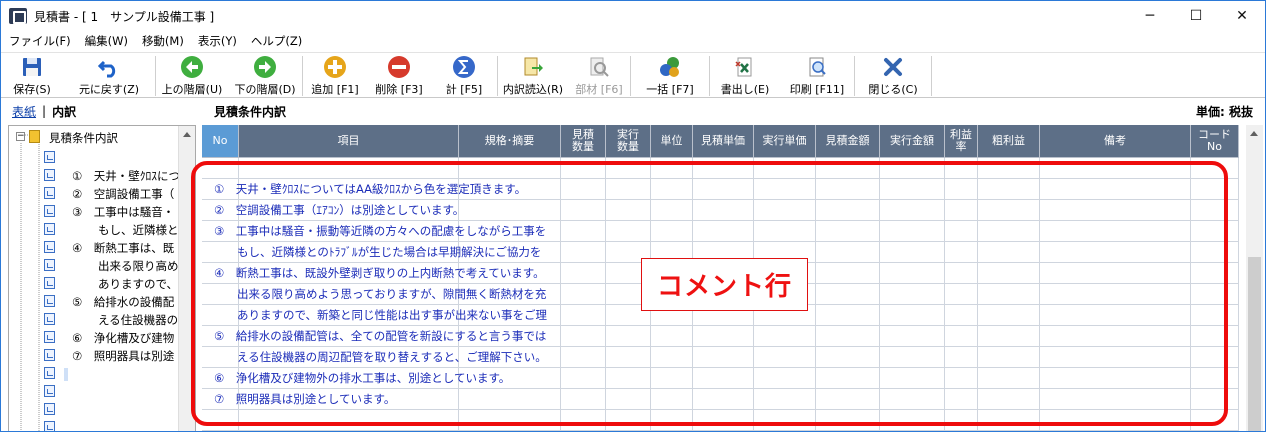 The image size is (1266, 432). Describe the element at coordinates (745, 89) in the screenshot. I see `export-label: 書出し(E)` at that location.